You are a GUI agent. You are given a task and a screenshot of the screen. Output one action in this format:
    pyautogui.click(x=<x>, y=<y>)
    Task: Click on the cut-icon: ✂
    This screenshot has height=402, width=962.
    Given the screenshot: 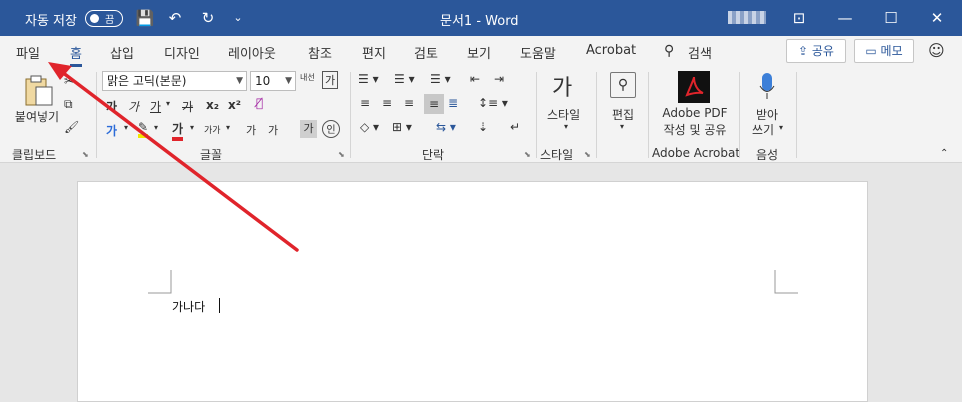 What is the action you would take?
    pyautogui.click(x=69, y=81)
    